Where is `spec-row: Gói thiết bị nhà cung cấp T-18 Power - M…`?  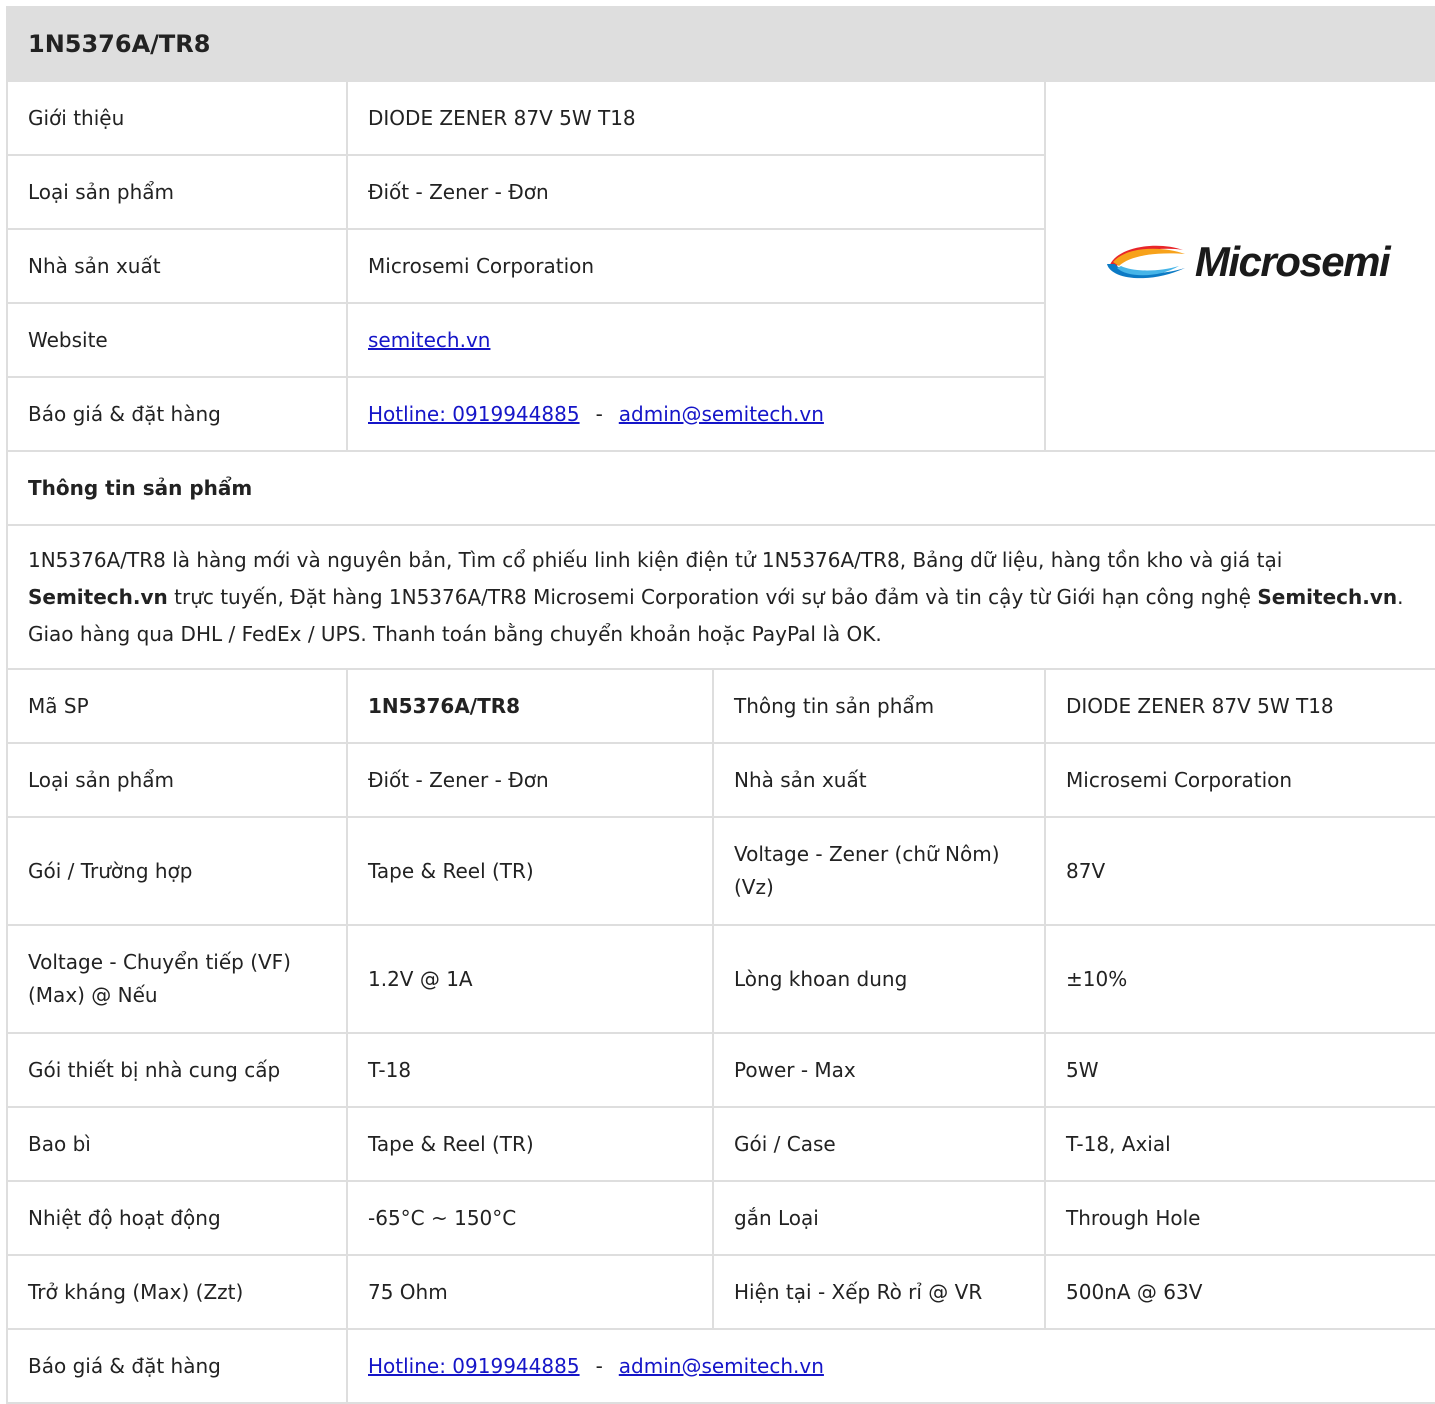 spec-row: Gói thiết bị nhà cung cấp T-18 Power - M… is located at coordinates (720, 1070).